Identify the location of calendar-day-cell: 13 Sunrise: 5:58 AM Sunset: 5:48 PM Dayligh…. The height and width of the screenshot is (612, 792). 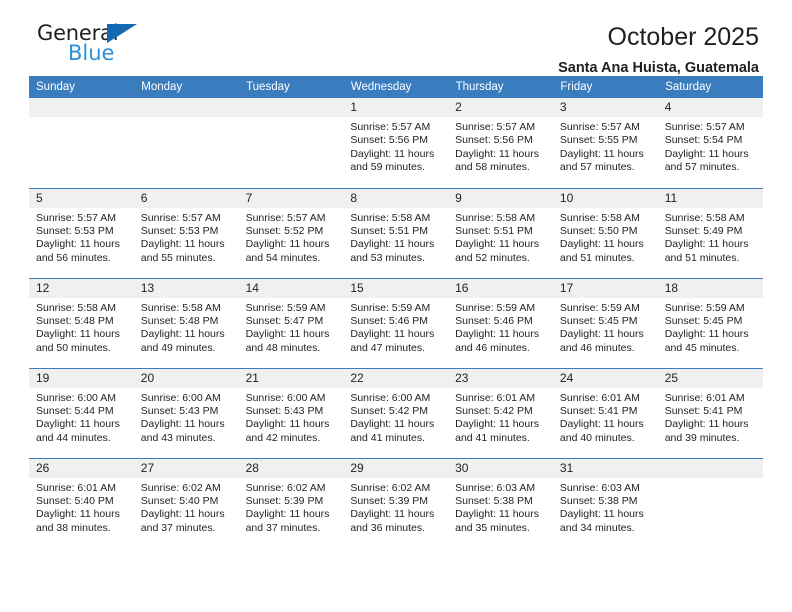
(186, 322).